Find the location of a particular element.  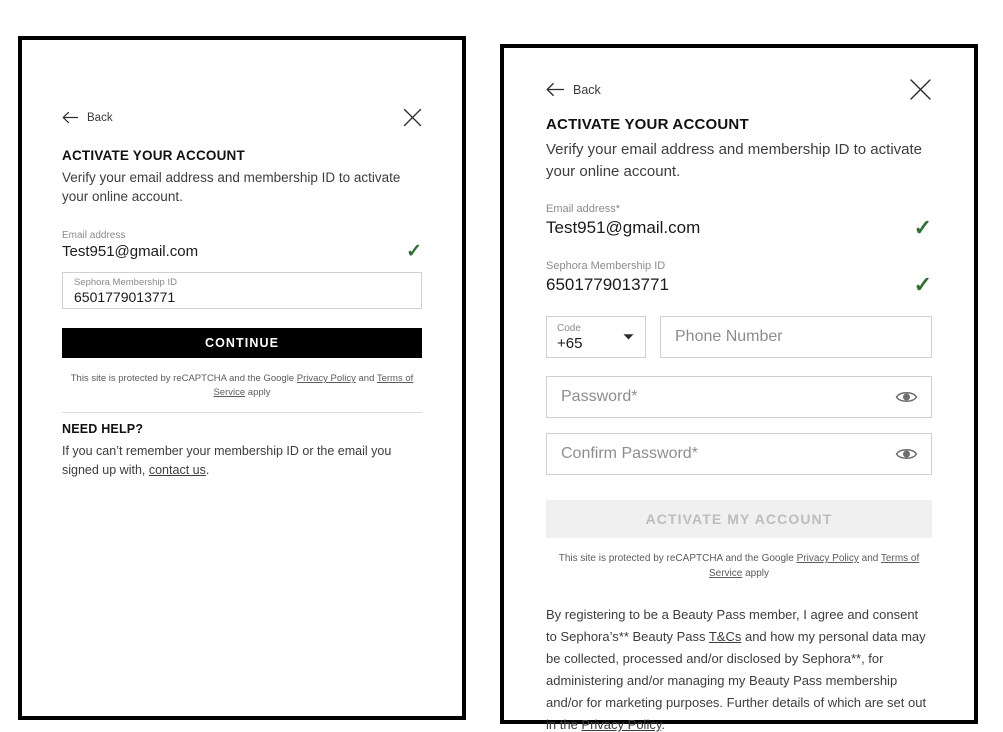

password-field: Password* is located at coordinates (739, 397).